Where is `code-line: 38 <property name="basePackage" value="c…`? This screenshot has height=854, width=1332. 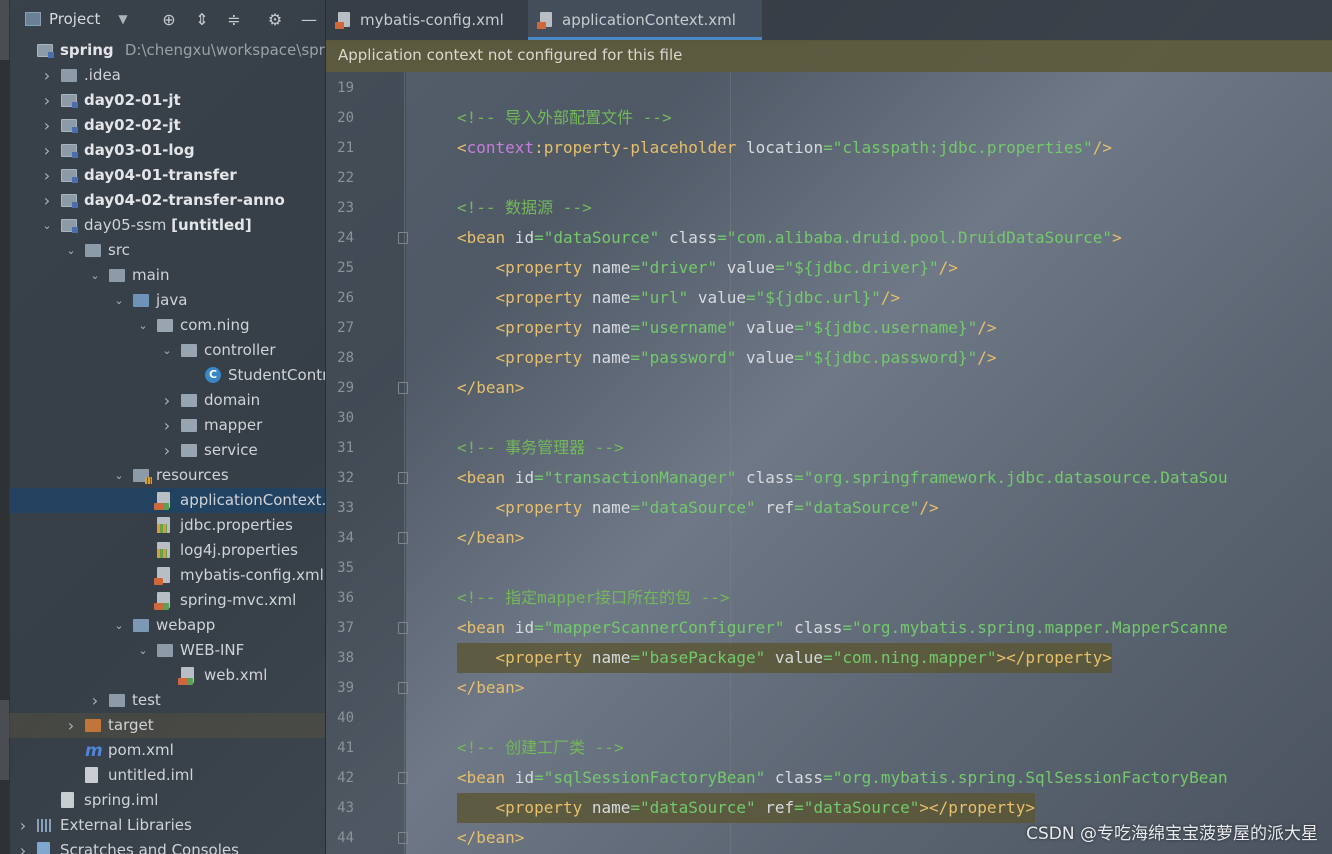 code-line: 38 <property name="basePackage" value="c… is located at coordinates (829, 658).